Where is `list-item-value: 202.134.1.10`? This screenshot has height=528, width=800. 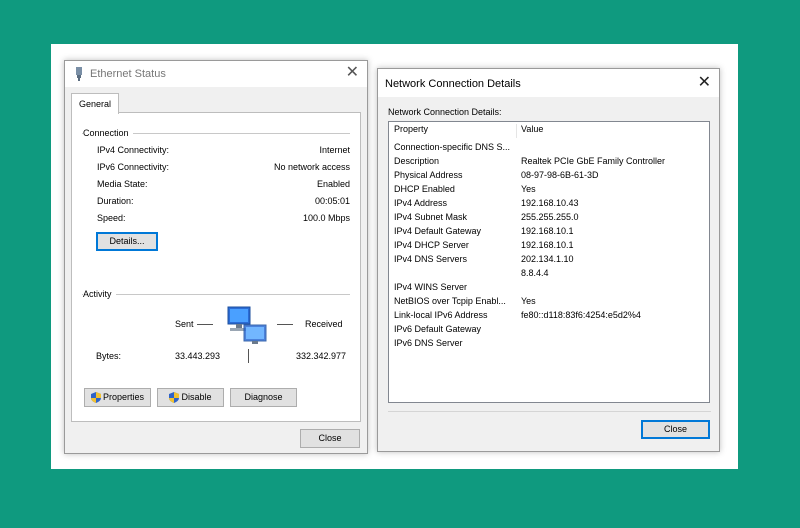
list-item-value: 202.134.1.10 is located at coordinates (547, 259).